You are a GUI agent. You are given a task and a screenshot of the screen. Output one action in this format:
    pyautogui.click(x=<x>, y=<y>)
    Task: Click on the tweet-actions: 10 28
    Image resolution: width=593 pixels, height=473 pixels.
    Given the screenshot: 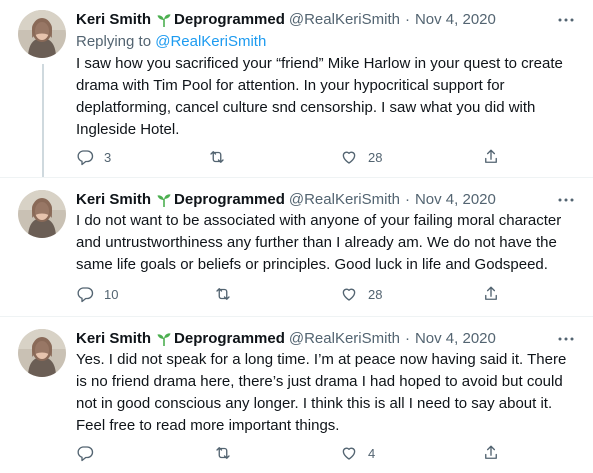 What is the action you would take?
    pyautogui.click(x=288, y=294)
    